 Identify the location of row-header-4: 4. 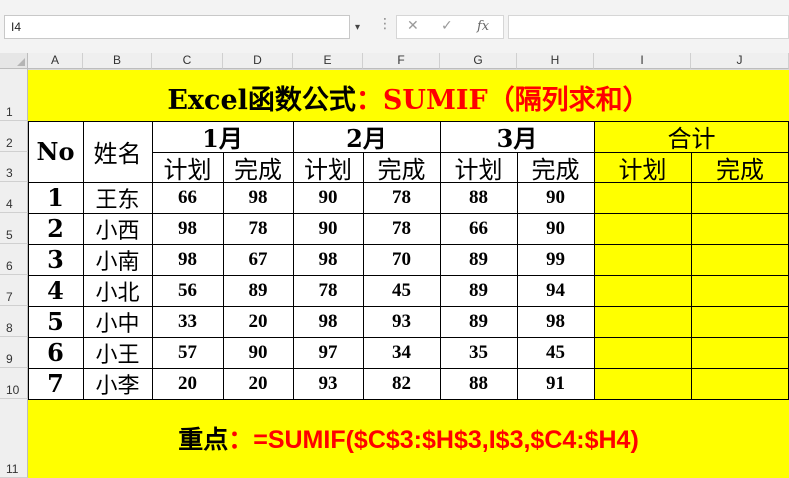
(14, 197).